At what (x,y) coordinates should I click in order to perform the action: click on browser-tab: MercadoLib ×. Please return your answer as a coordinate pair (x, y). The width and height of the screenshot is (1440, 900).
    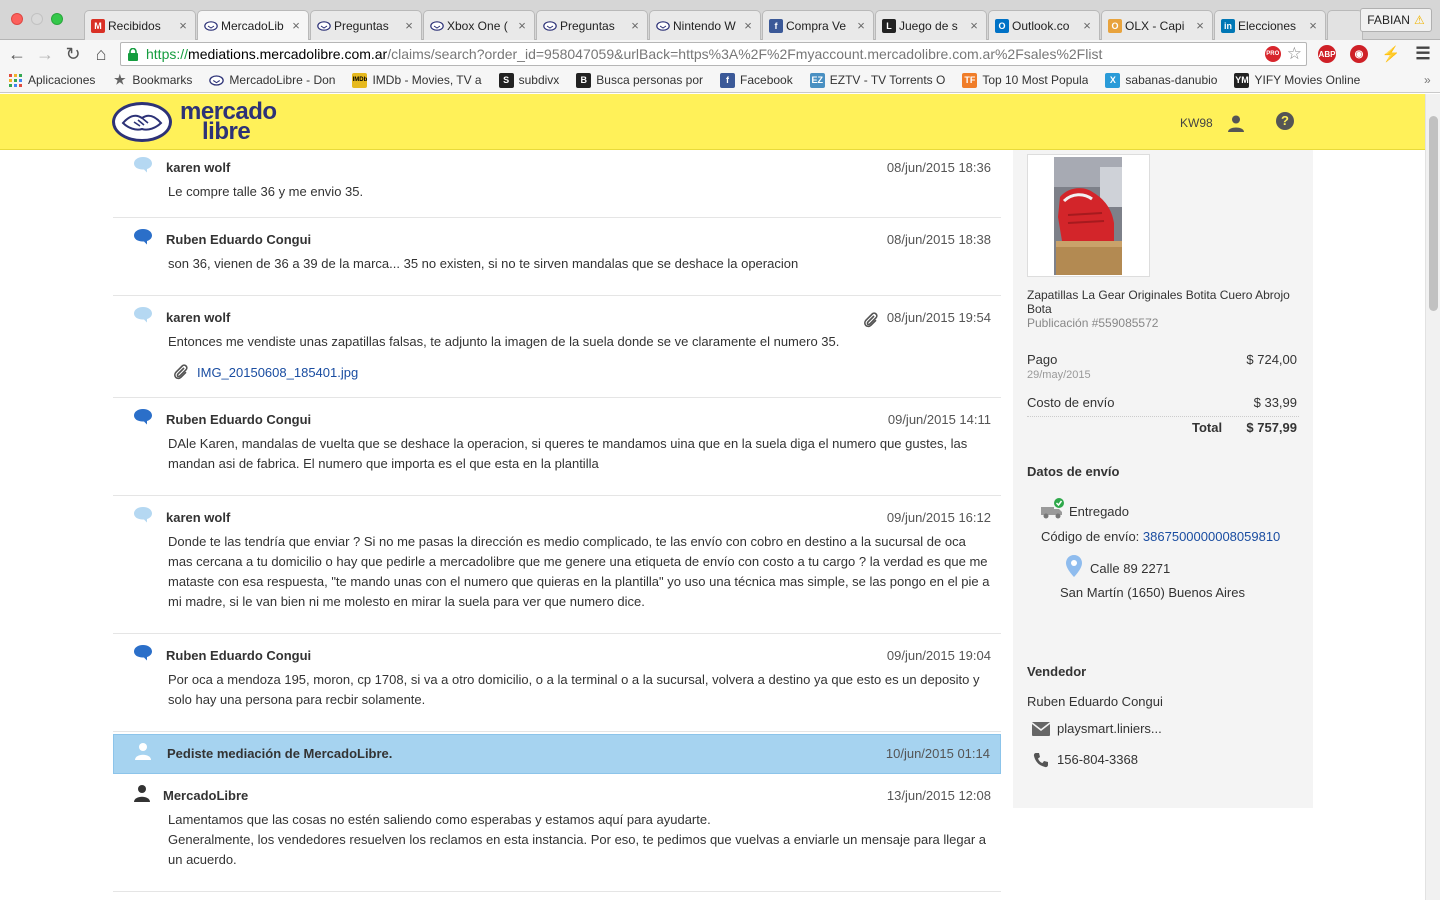
    Looking at the image, I should click on (253, 25).